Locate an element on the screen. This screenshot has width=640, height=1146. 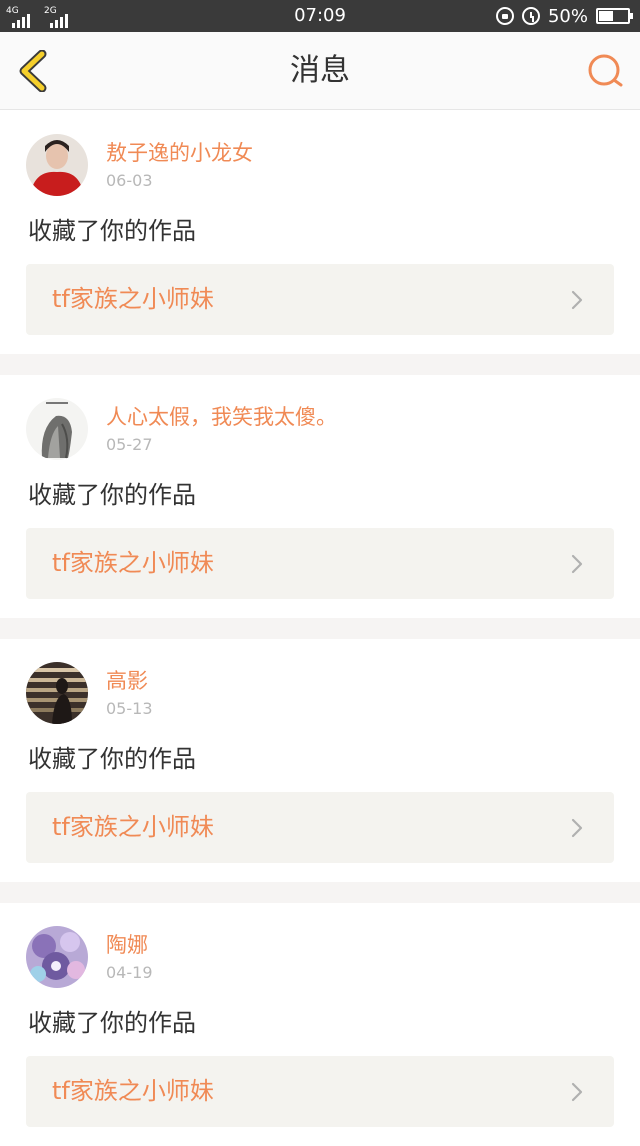
rotation-lock-icon is located at coordinates (504, 16).